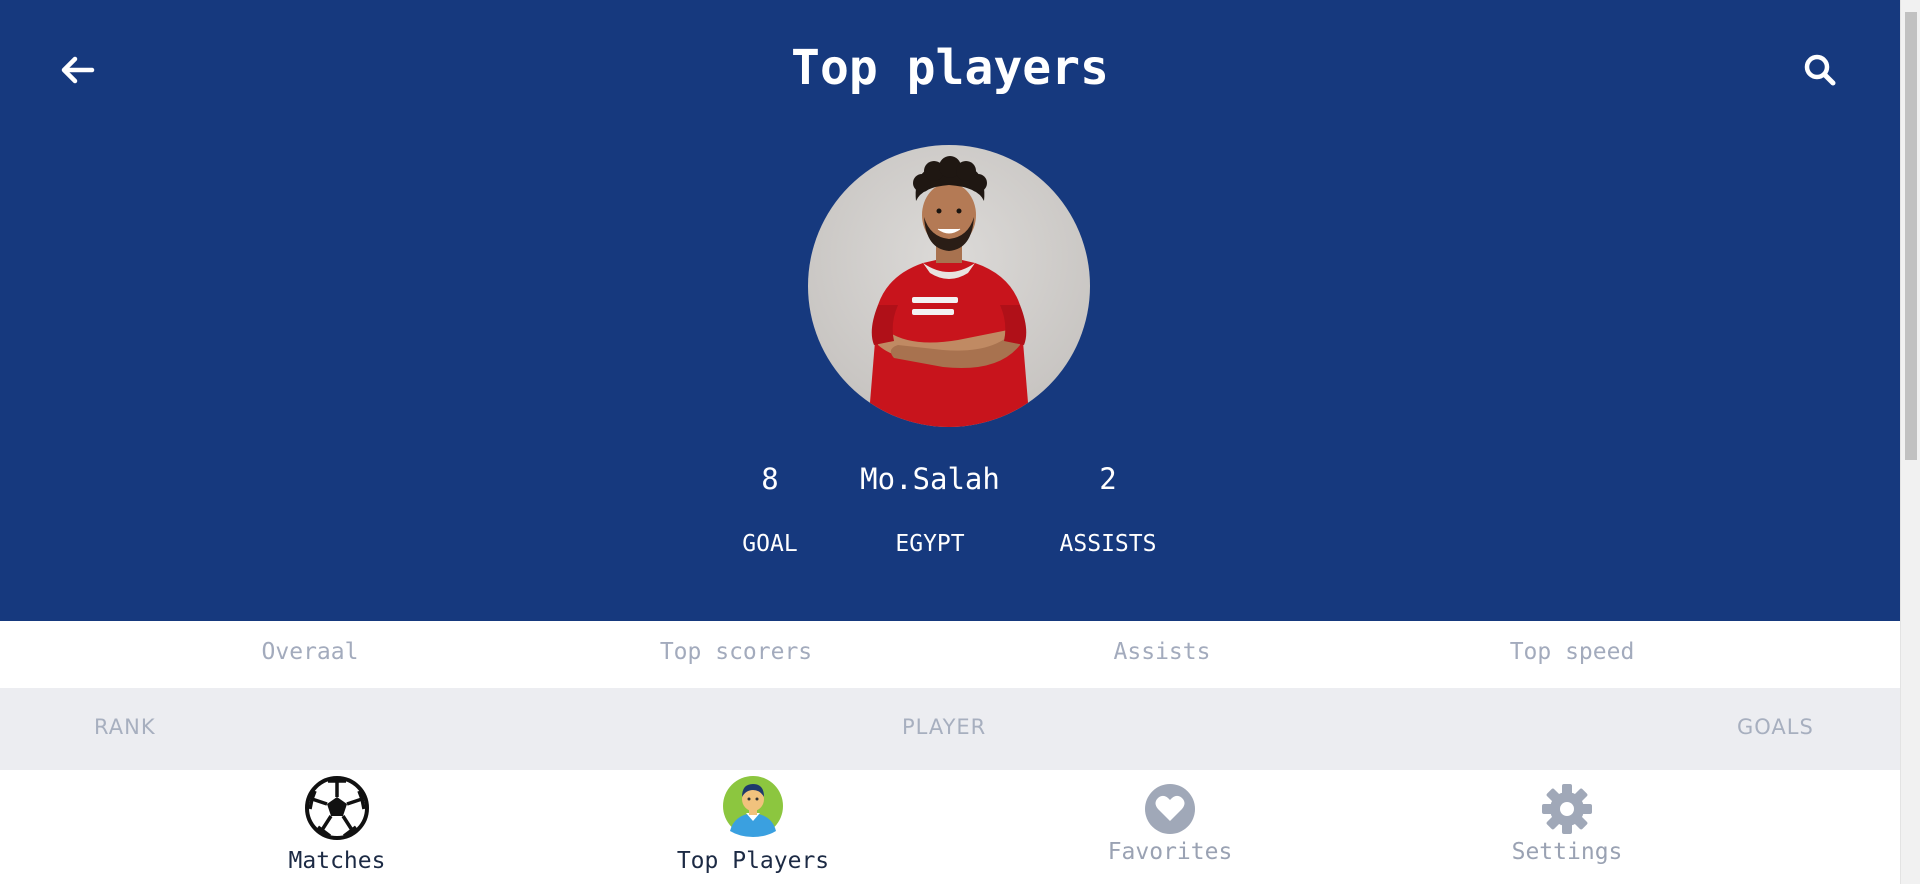 This screenshot has height=884, width=1920. What do you see at coordinates (1170, 809) in the screenshot?
I see `heart-icon` at bounding box center [1170, 809].